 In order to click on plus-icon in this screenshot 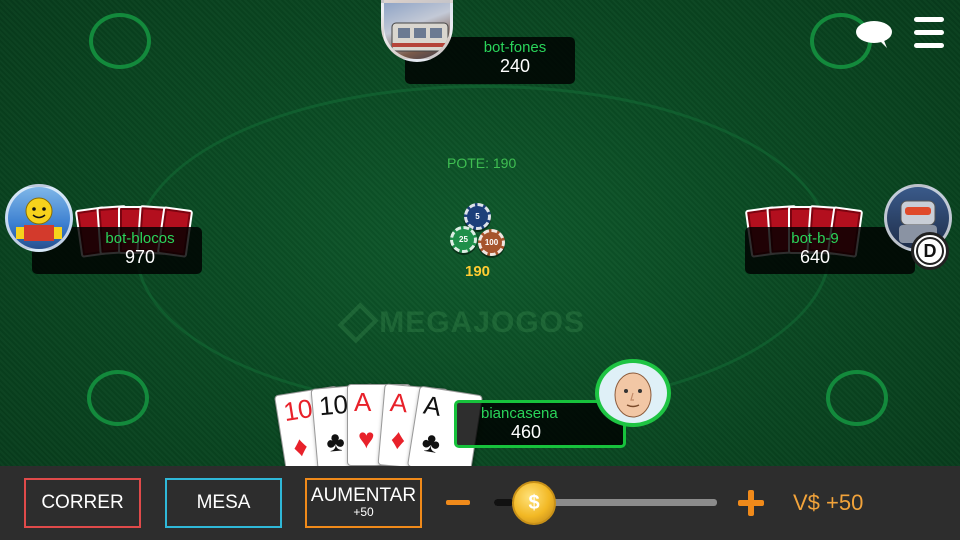, I will do `click(751, 503)`.